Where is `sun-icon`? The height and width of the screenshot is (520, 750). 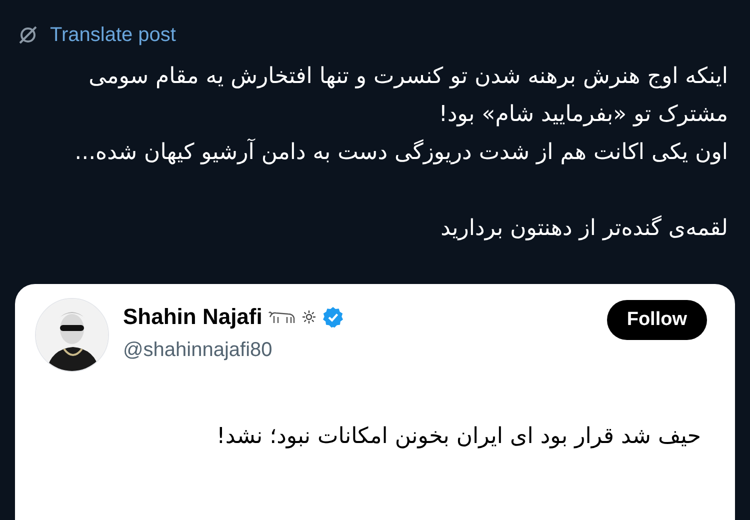 sun-icon is located at coordinates (309, 317).